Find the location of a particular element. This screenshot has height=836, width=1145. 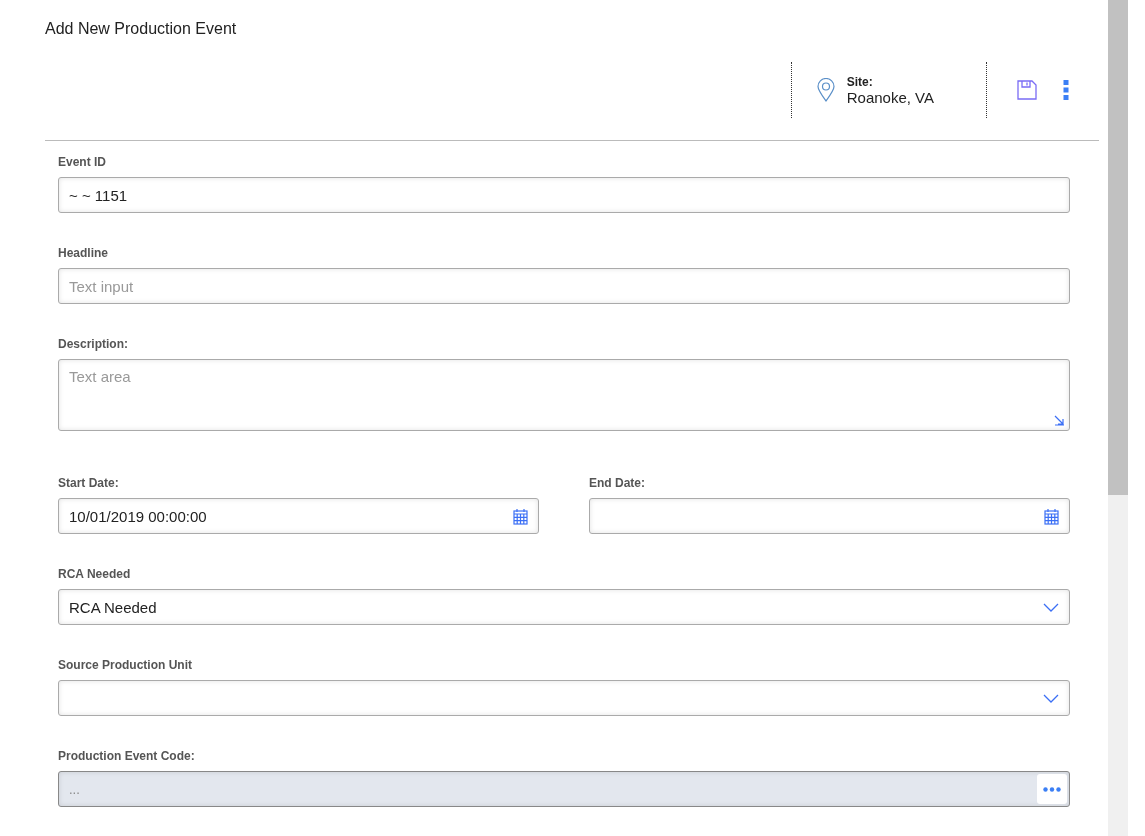

site-value: Roanoke, VA is located at coordinates (890, 97).